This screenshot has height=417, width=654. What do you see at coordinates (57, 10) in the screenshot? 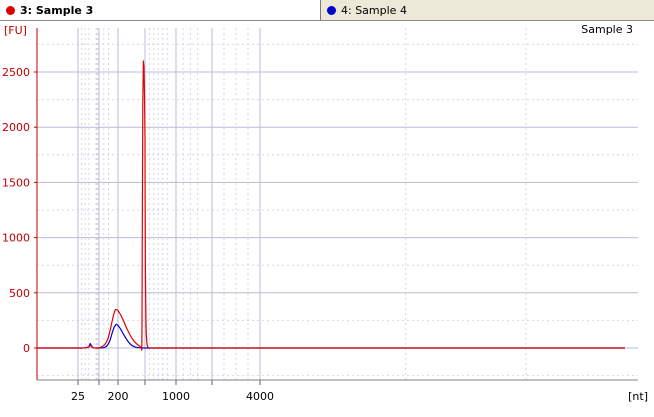
I see `tab-sample-3-label: 3: Sample 3` at bounding box center [57, 10].